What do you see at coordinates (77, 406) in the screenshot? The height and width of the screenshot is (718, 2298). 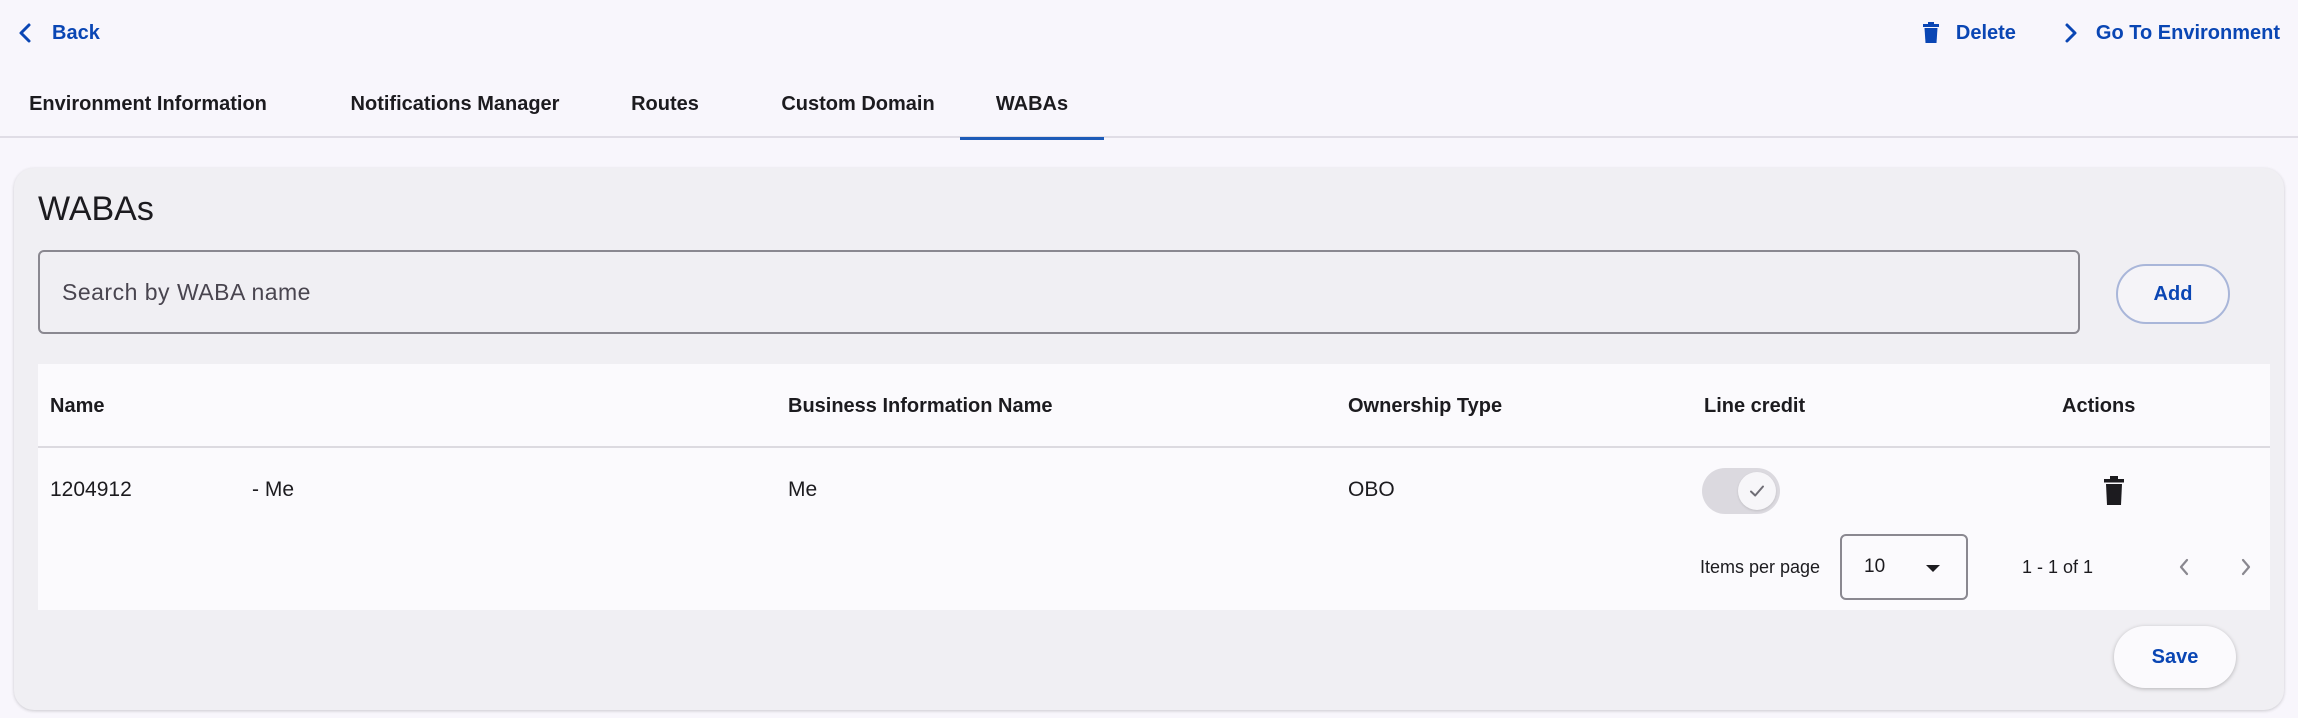 I see `column-header-name: Name` at bounding box center [77, 406].